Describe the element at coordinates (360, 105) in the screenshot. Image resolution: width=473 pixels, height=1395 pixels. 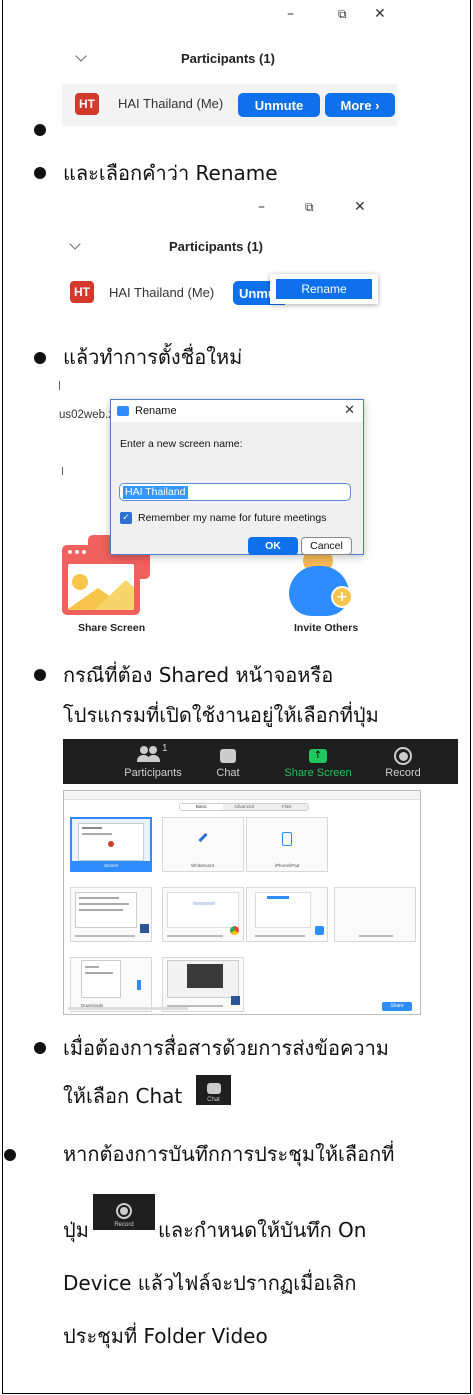
I see `more-button: More ›` at that location.